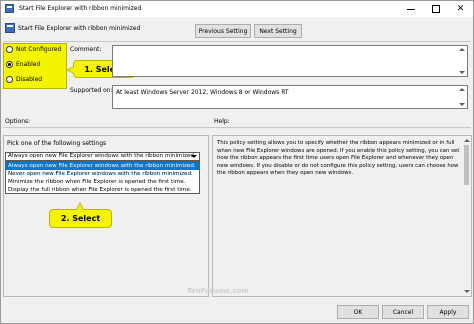 The image size is (474, 324). What do you see at coordinates (466, 165) in the screenshot?
I see `scroll-thumb` at bounding box center [466, 165].